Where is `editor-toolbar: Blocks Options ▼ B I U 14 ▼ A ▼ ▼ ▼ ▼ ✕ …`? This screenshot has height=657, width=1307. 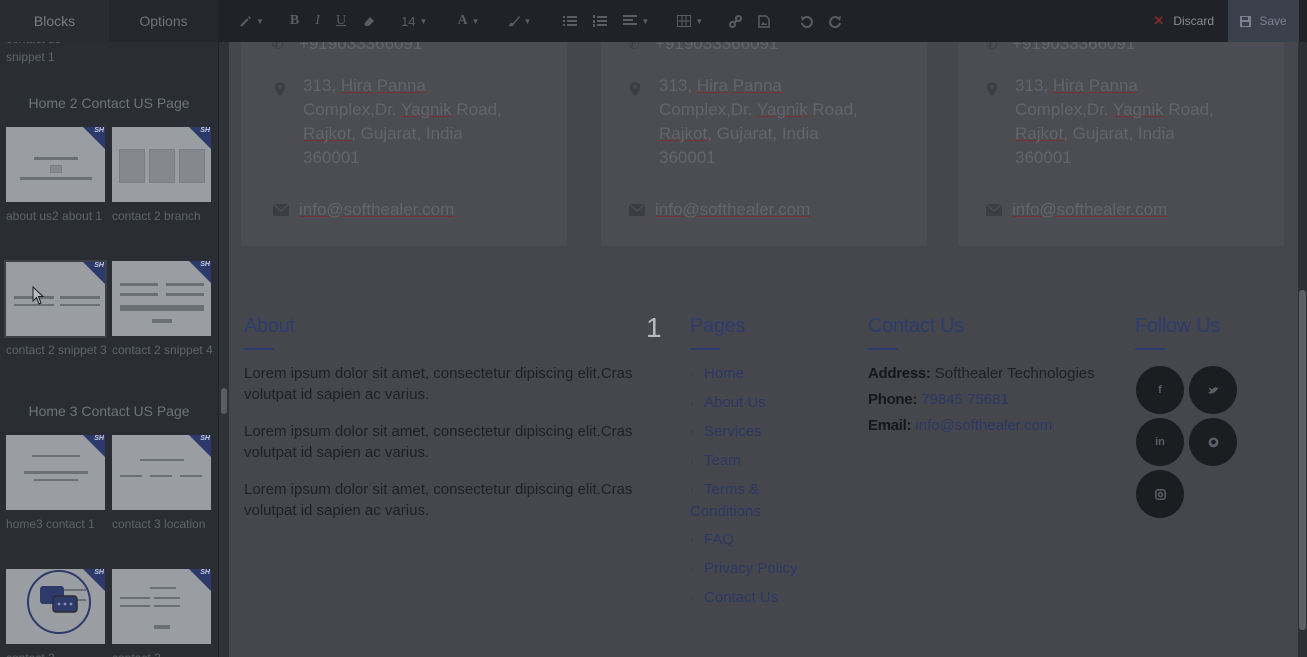
editor-toolbar: Blocks Options ▼ B I U 14 ▼ A ▼ ▼ ▼ ▼ ✕ … is located at coordinates (653, 21).